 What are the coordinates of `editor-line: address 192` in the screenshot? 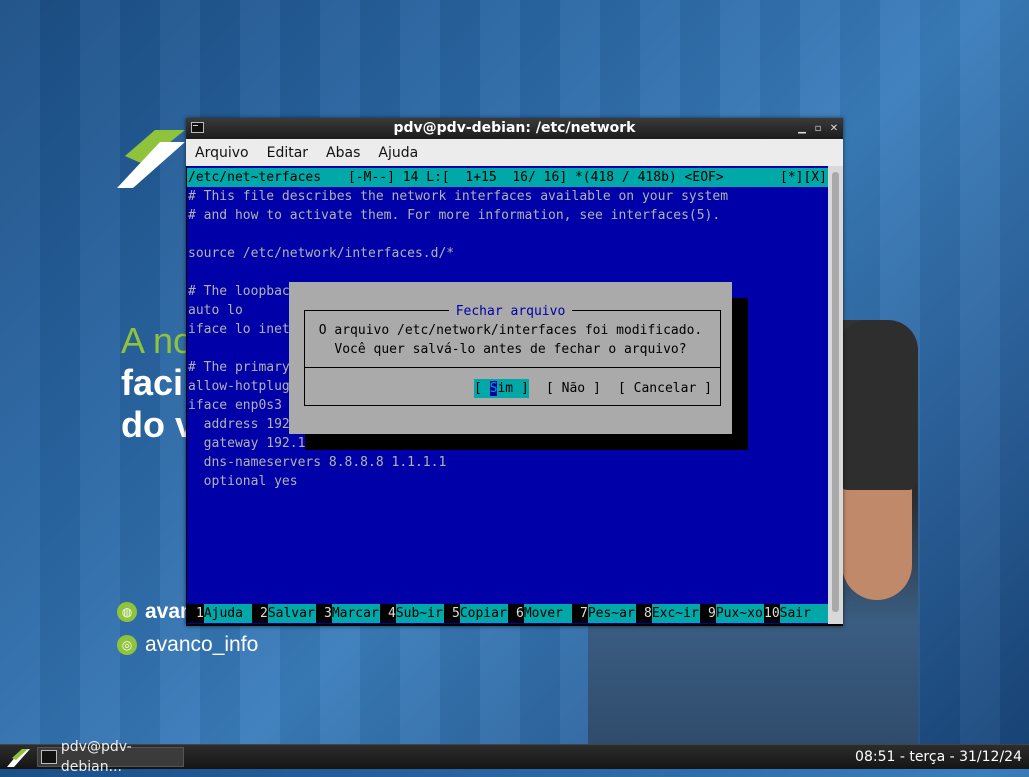 It's located at (239, 424).